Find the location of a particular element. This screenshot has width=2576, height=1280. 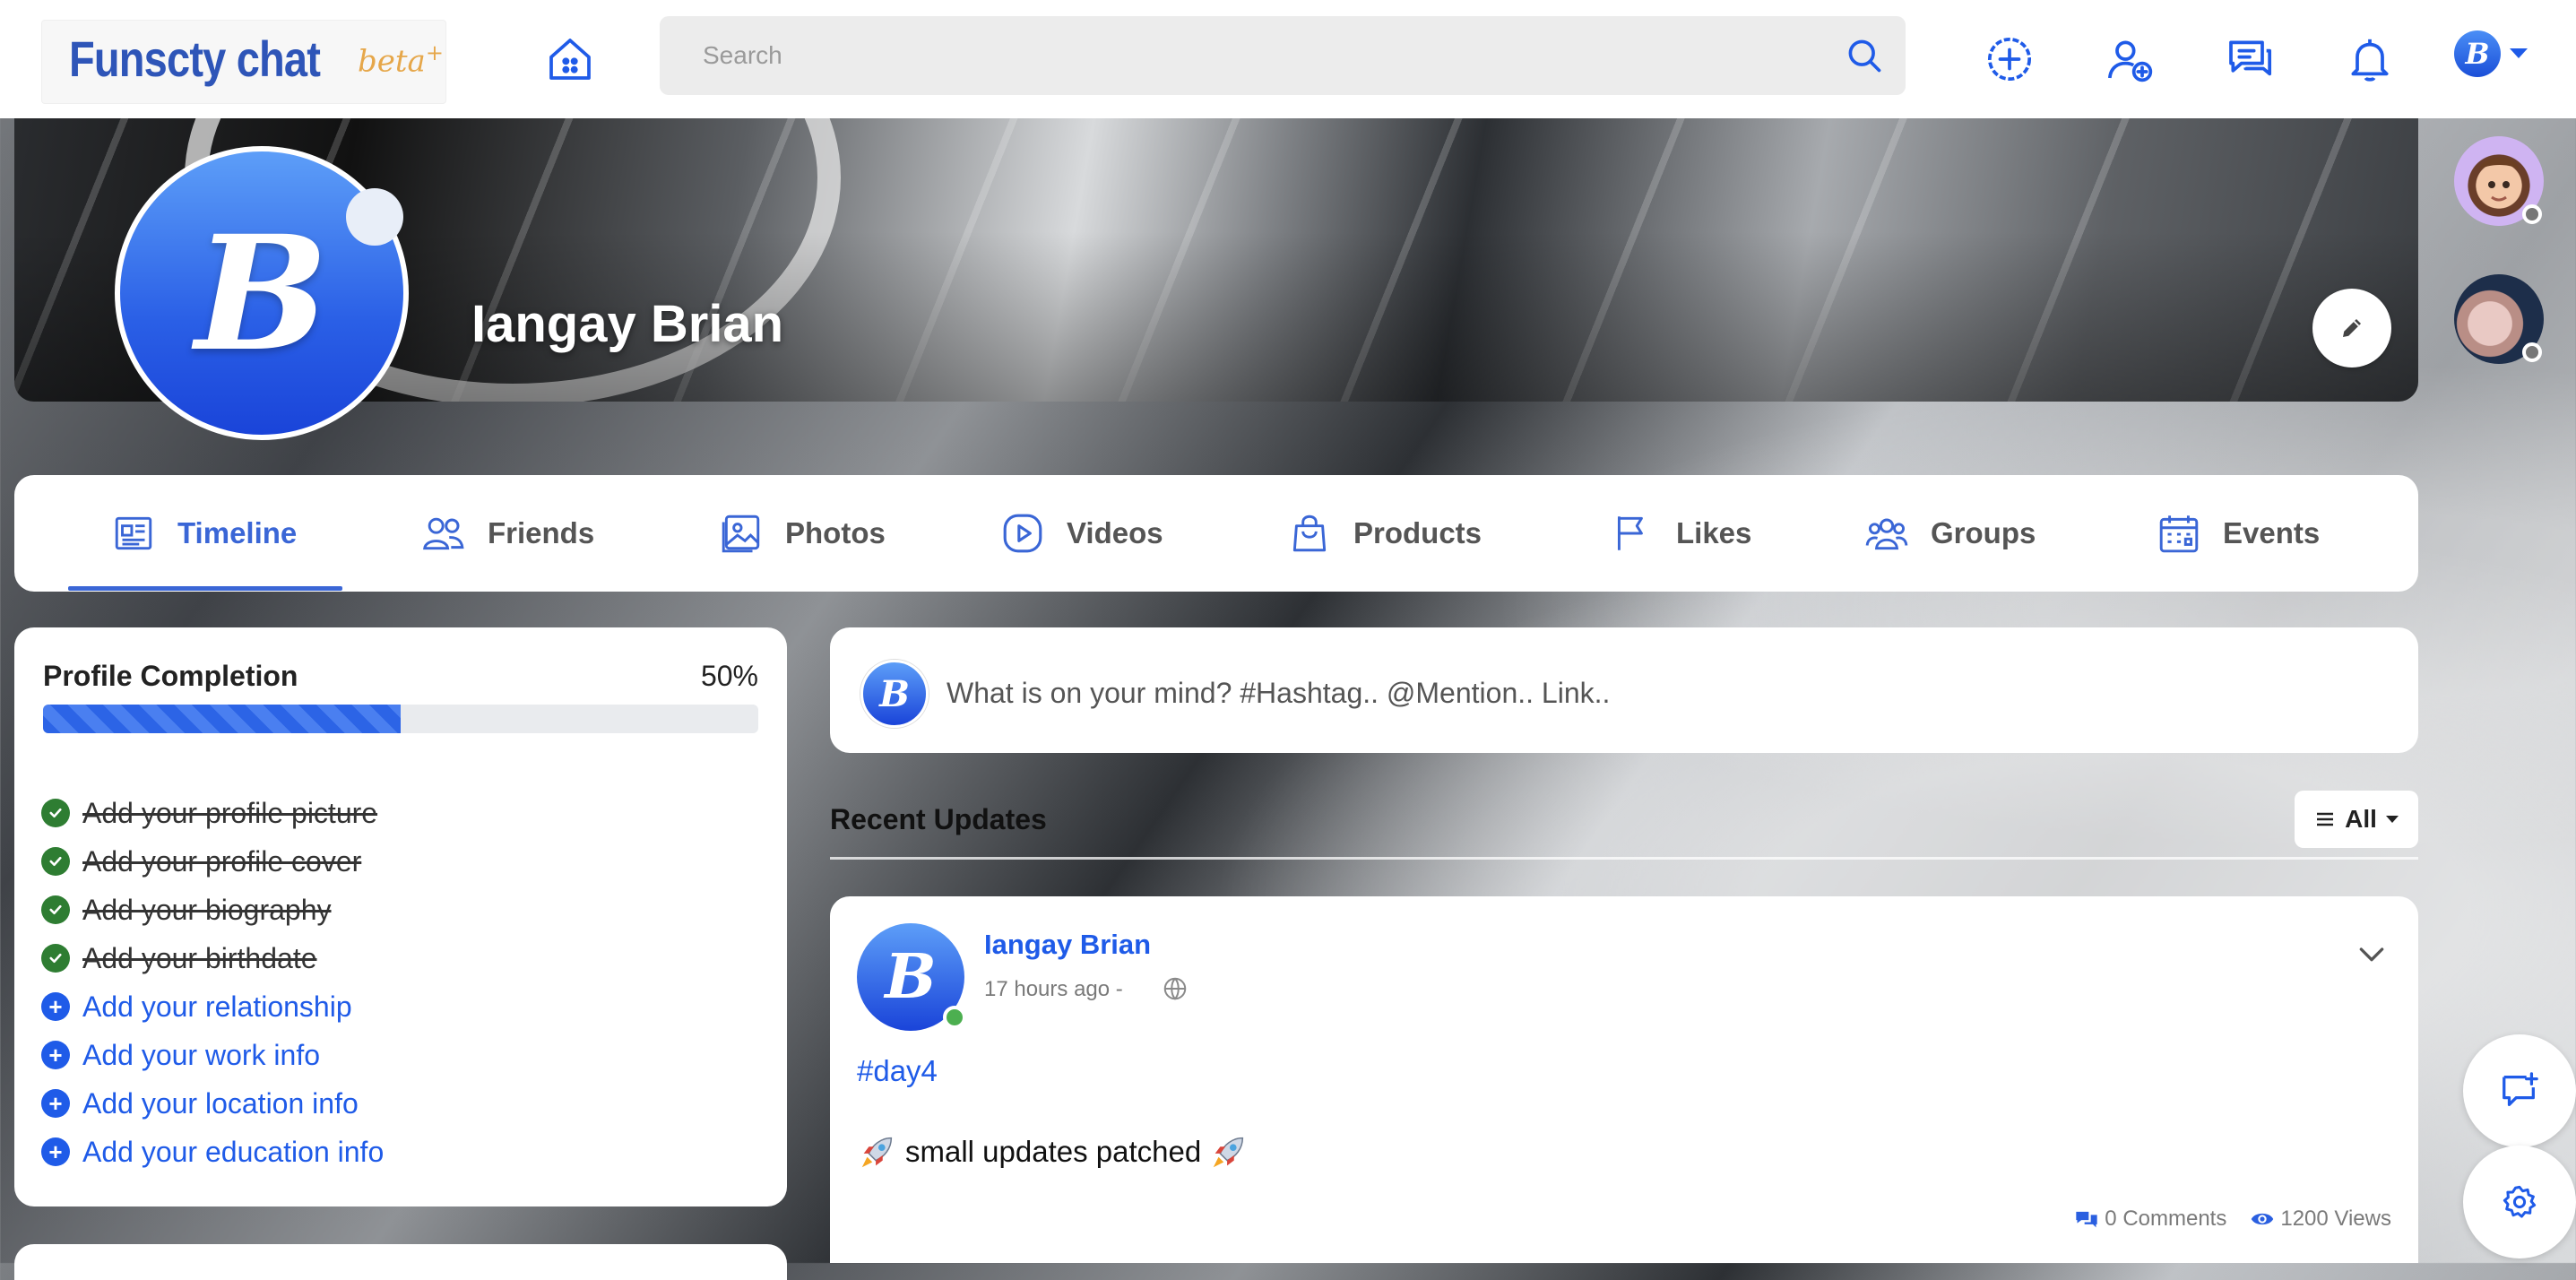

views-label: 1200 Views is located at coordinates (2335, 1219).